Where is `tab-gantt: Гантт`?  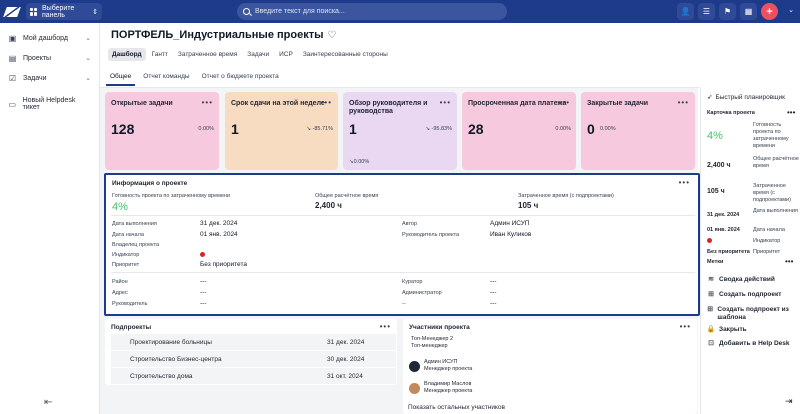
tab-gantt: Гантт is located at coordinates (160, 54).